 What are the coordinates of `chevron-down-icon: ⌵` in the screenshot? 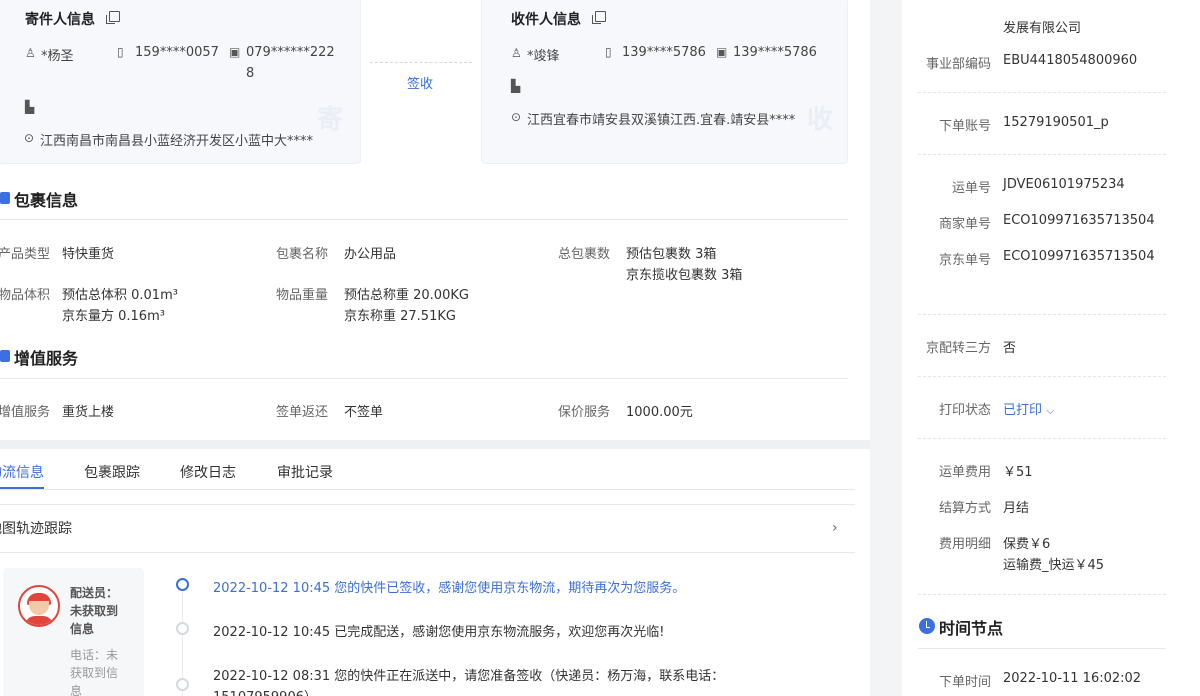 It's located at (1050, 410).